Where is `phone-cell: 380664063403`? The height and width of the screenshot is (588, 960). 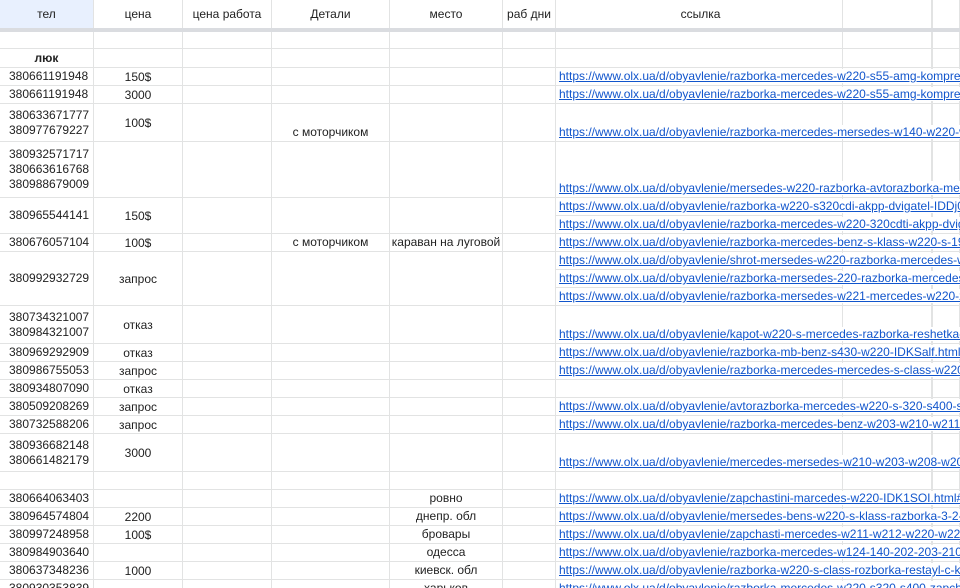
phone-cell: 380664063403 is located at coordinates (47, 498).